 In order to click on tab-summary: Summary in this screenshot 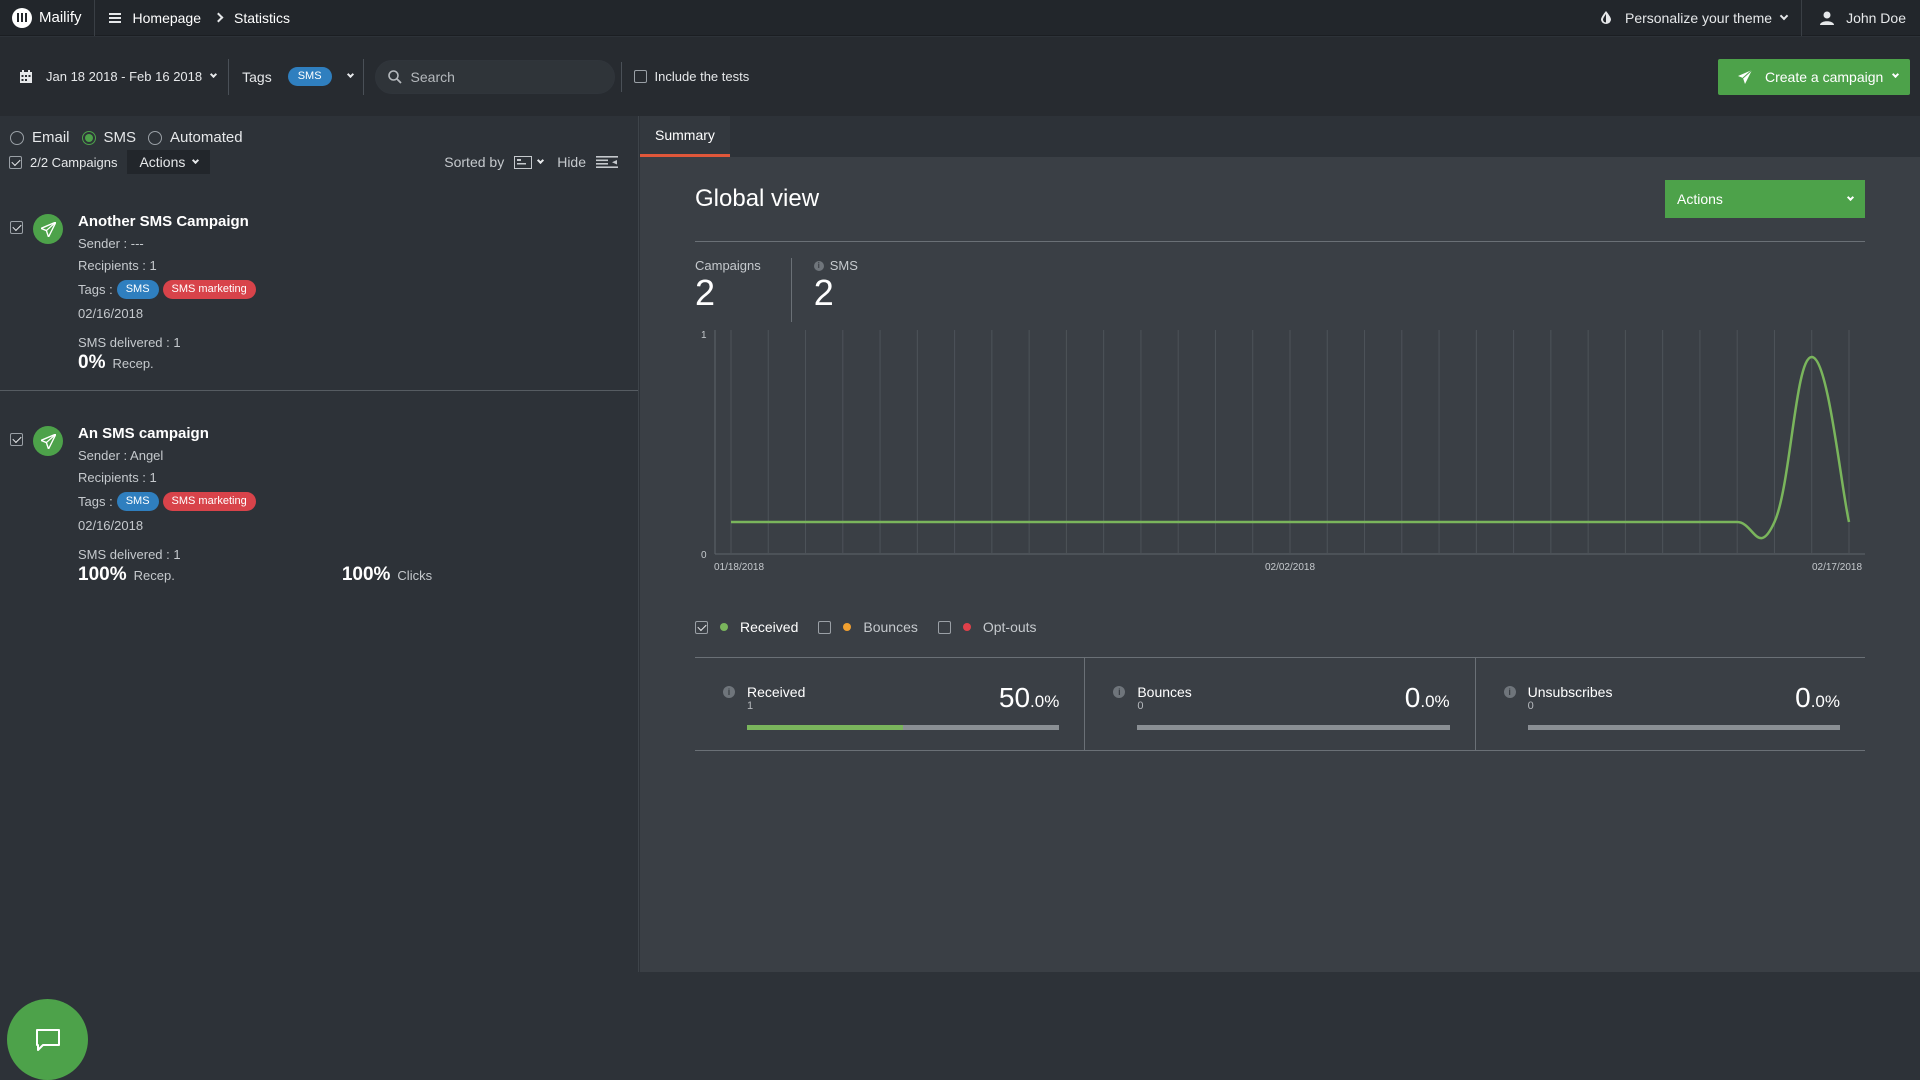, I will do `click(685, 136)`.